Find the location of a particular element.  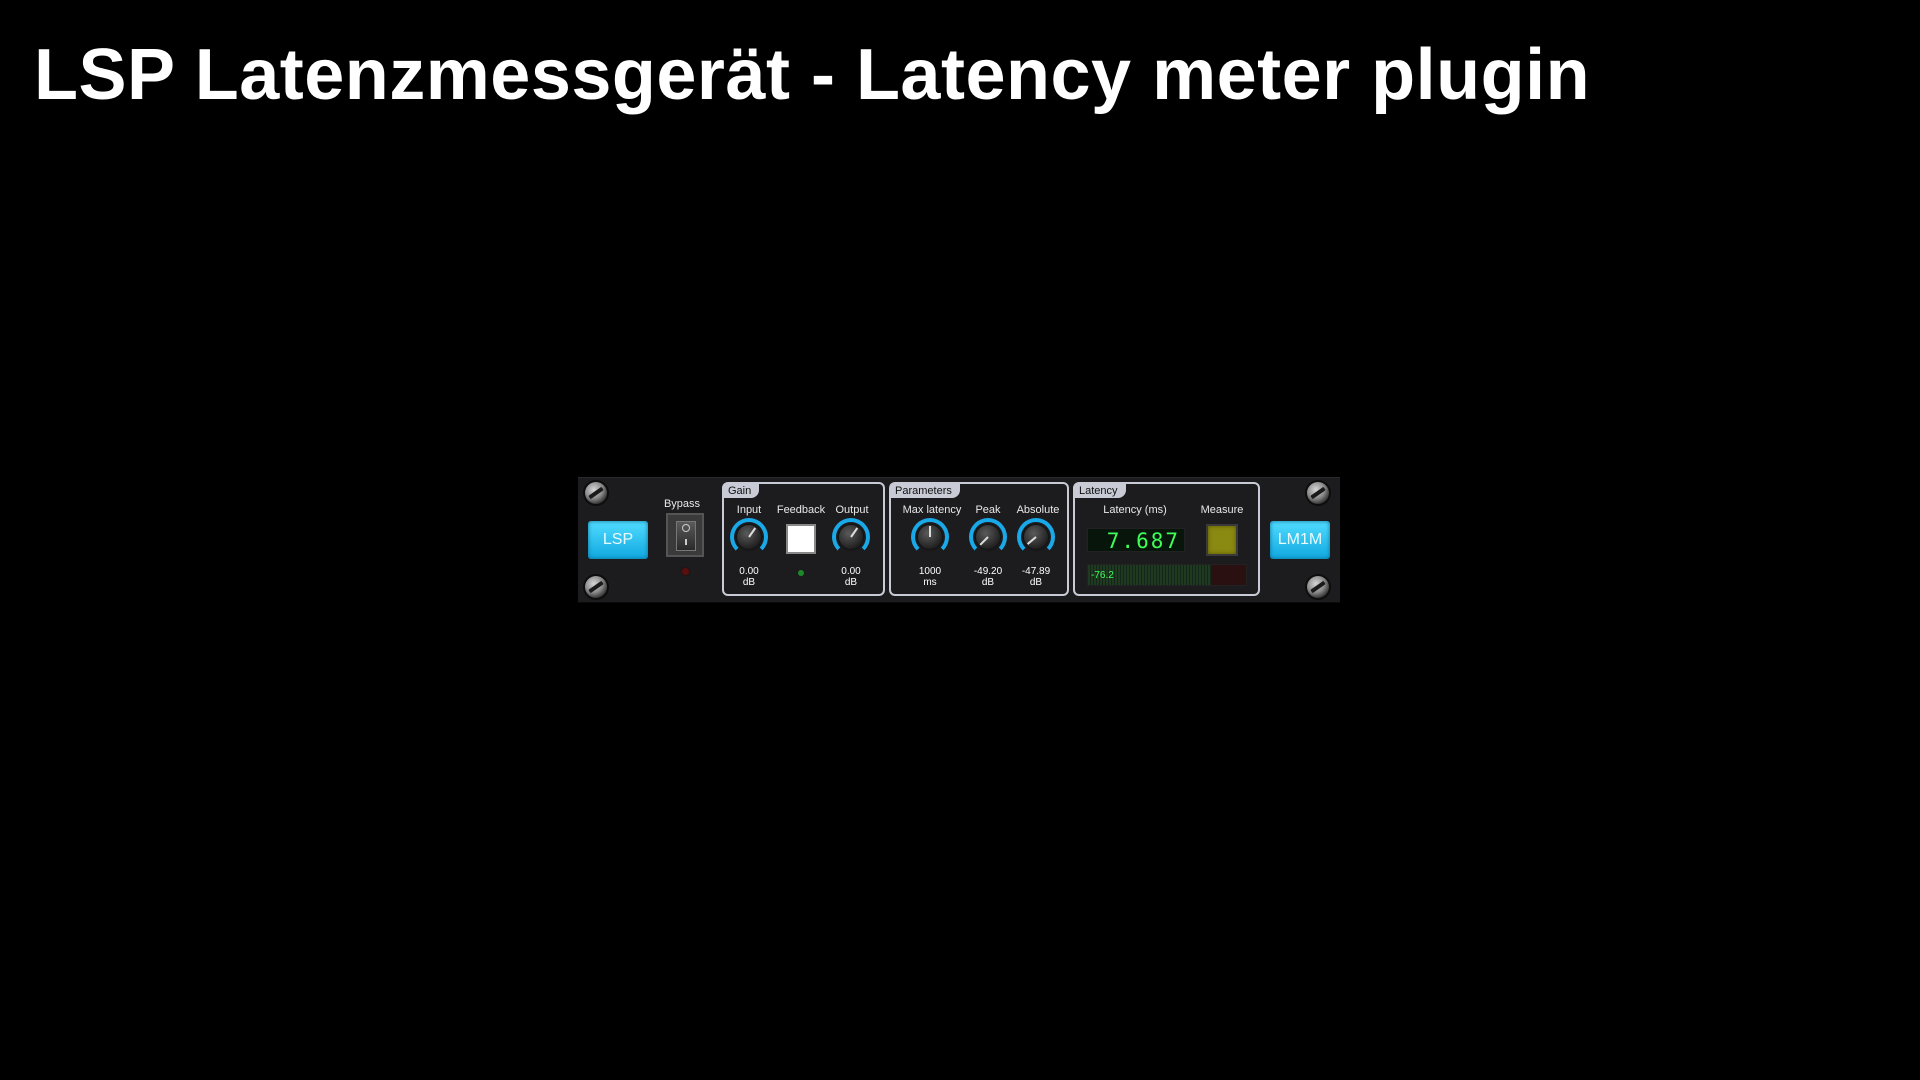

peak-label: Peak is located at coordinates (988, 510).